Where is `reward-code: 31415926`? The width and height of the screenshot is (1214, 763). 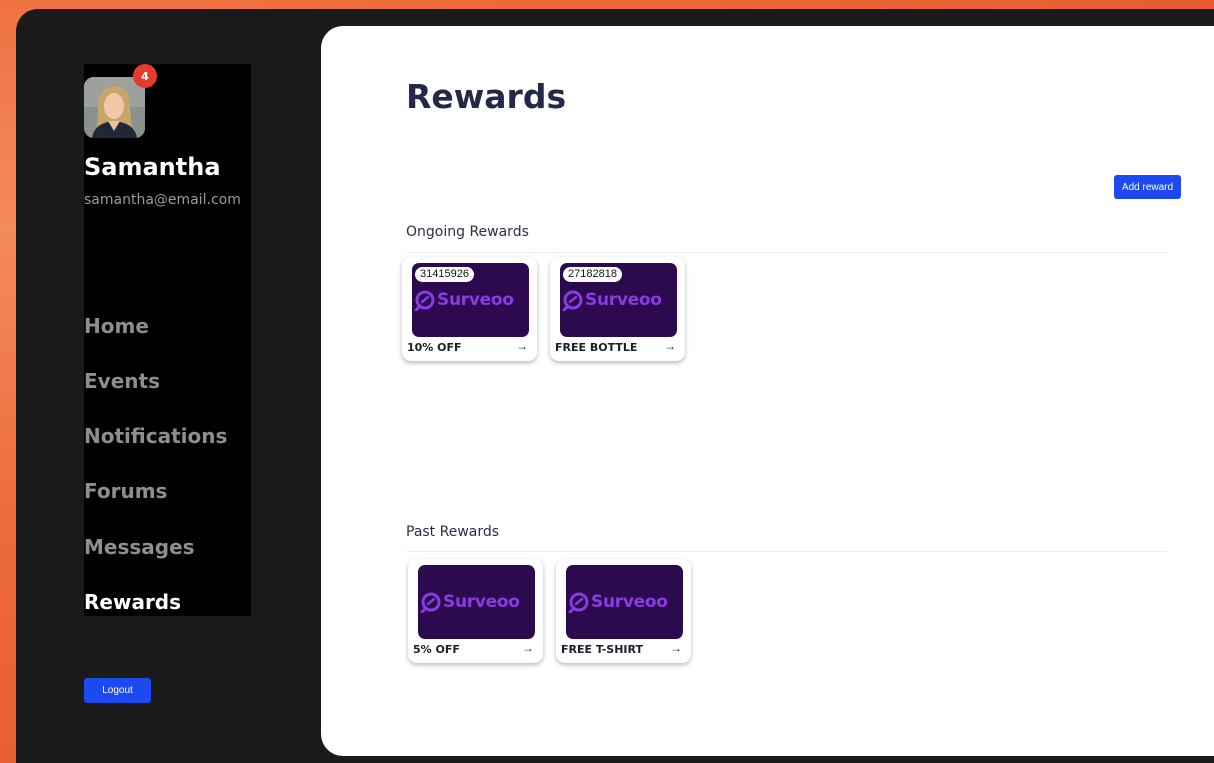 reward-code: 31415926 is located at coordinates (444, 274).